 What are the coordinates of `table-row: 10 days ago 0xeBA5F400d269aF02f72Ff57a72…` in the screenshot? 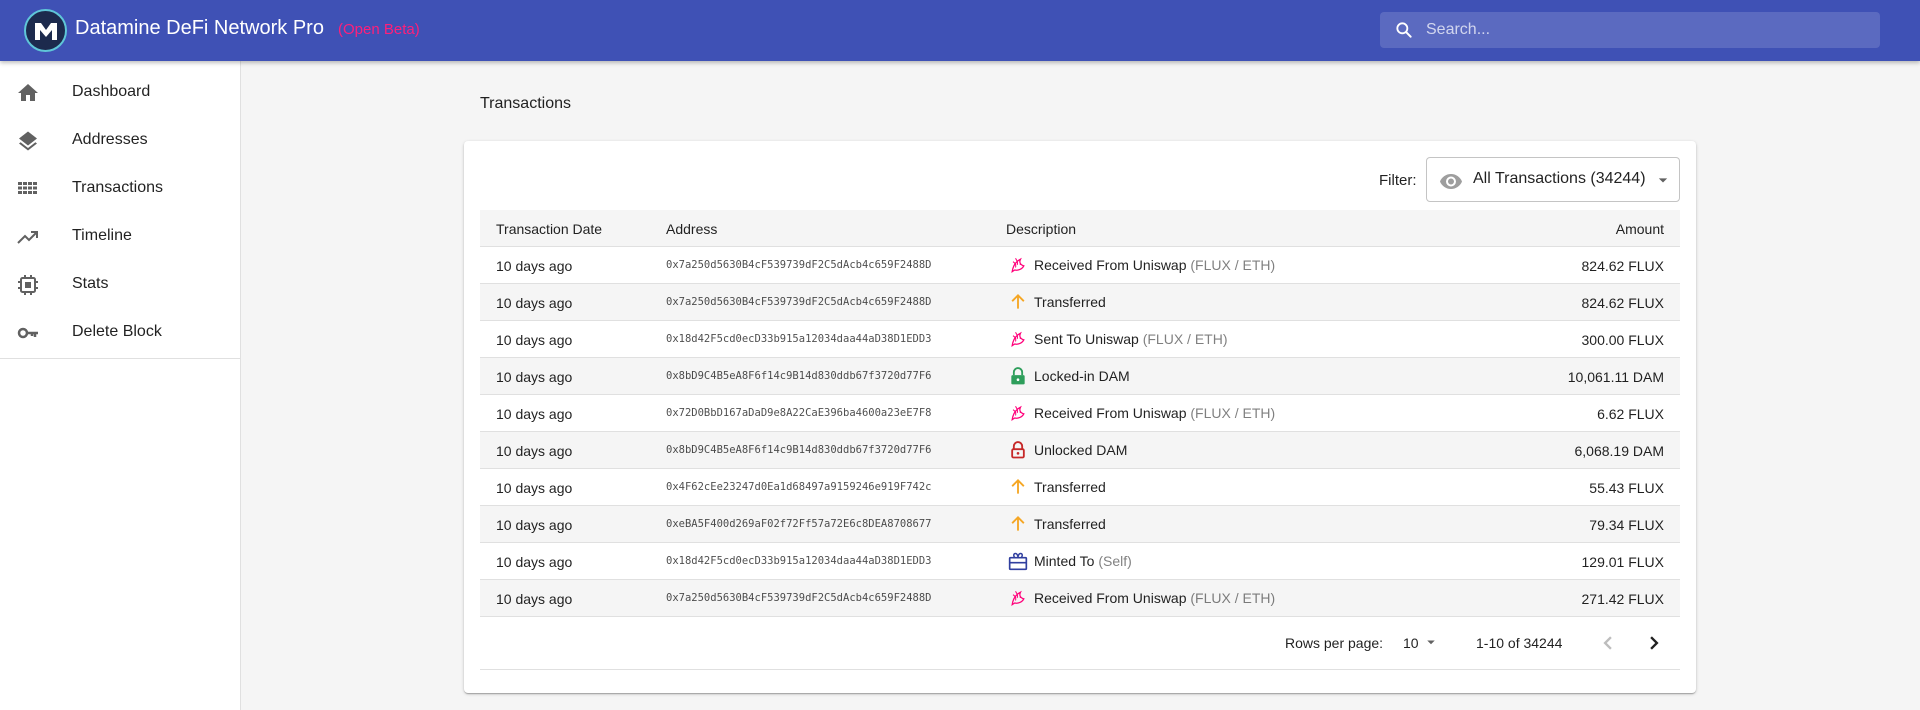 It's located at (1080, 524).